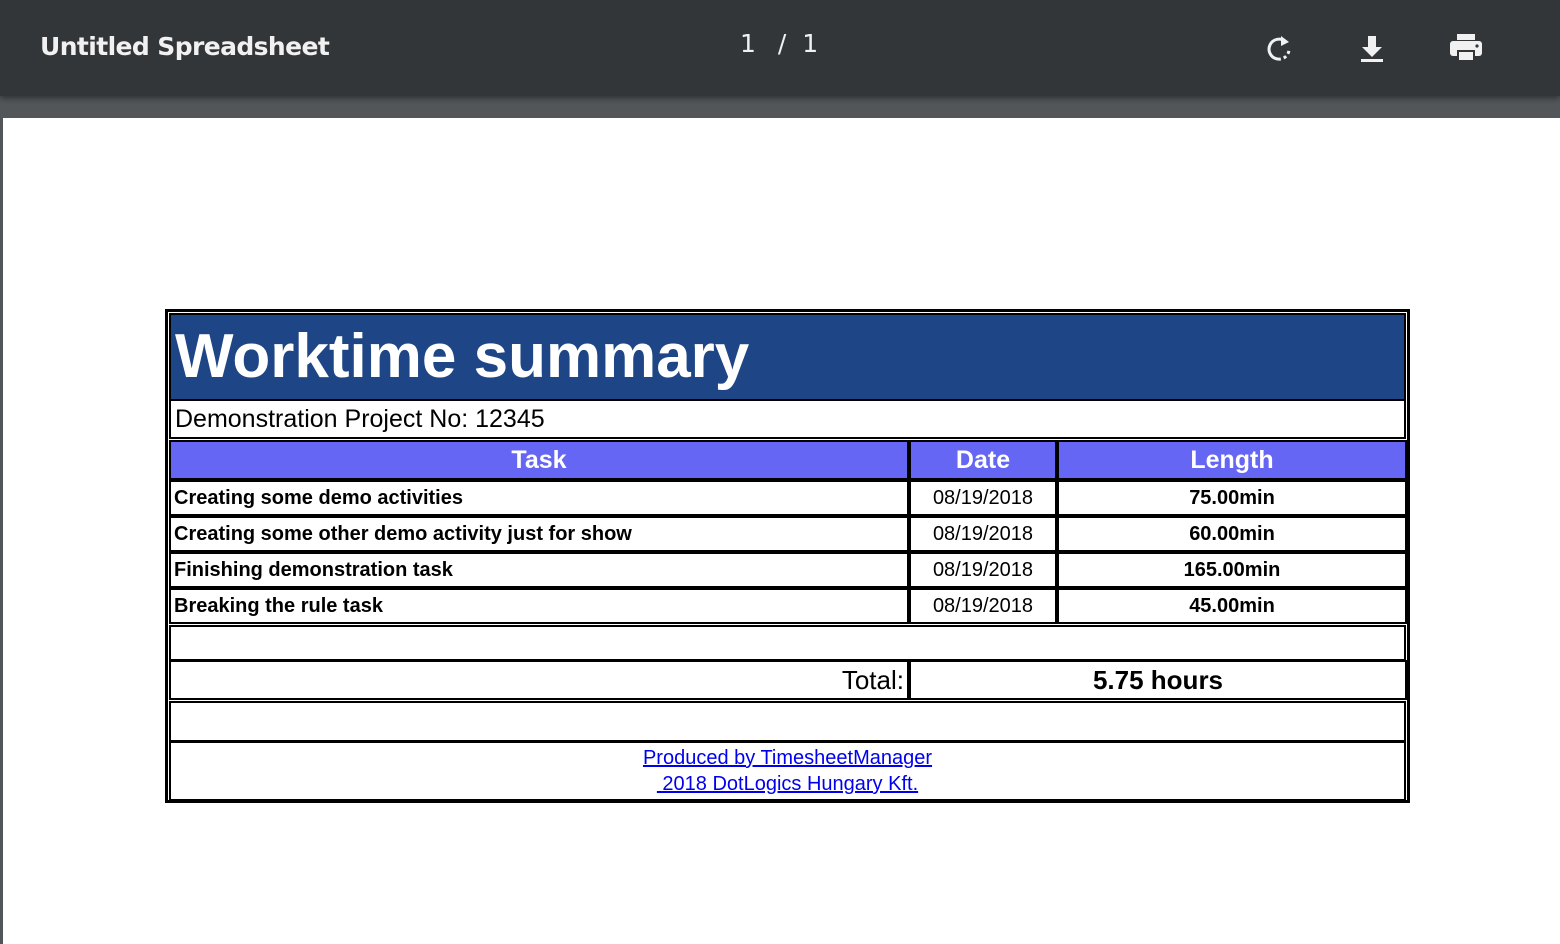 The width and height of the screenshot is (1560, 944). I want to click on total-label: Total:, so click(539, 680).